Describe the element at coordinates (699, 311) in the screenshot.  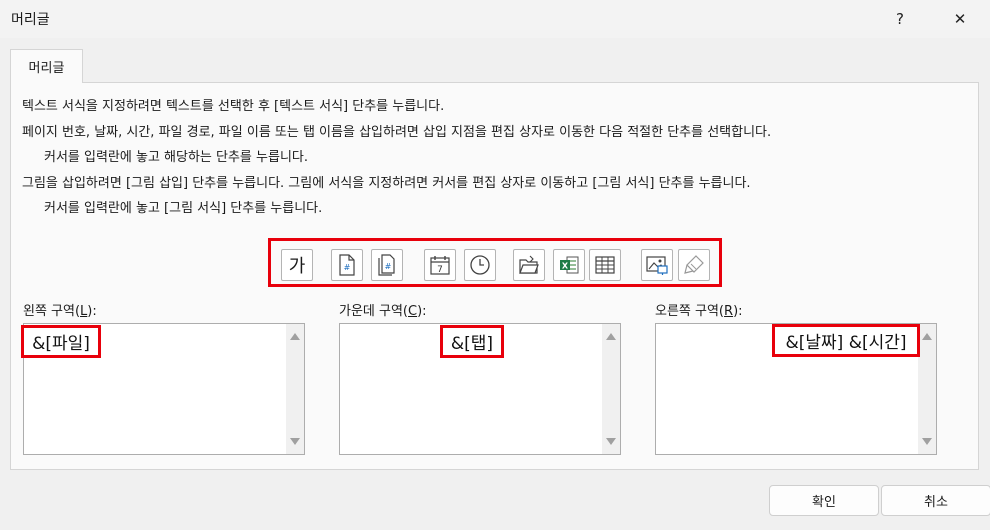
I see `right-section-label: 오른쪽 구역(R):` at that location.